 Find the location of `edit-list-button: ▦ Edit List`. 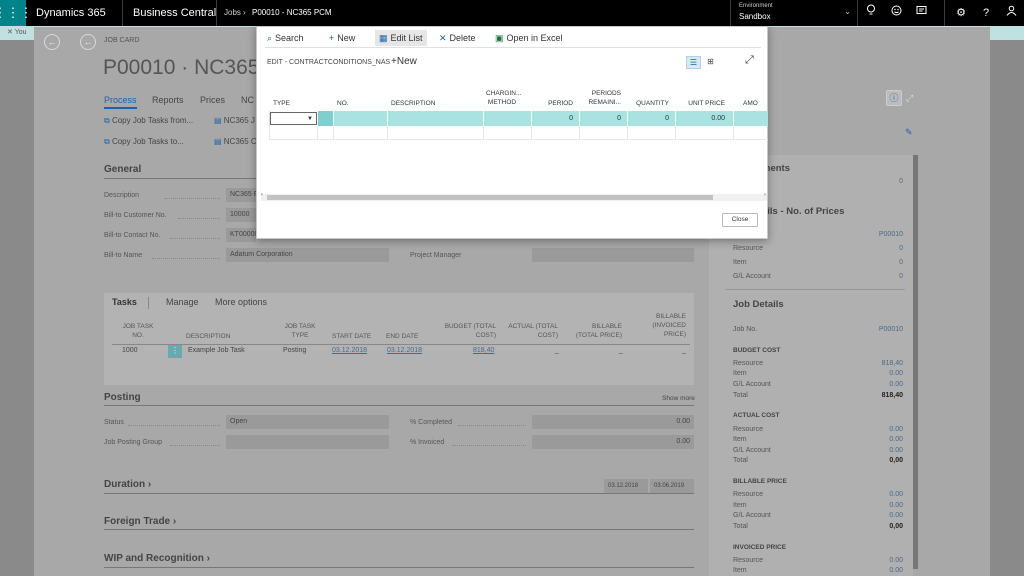

edit-list-button: ▦ Edit List is located at coordinates (401, 38).